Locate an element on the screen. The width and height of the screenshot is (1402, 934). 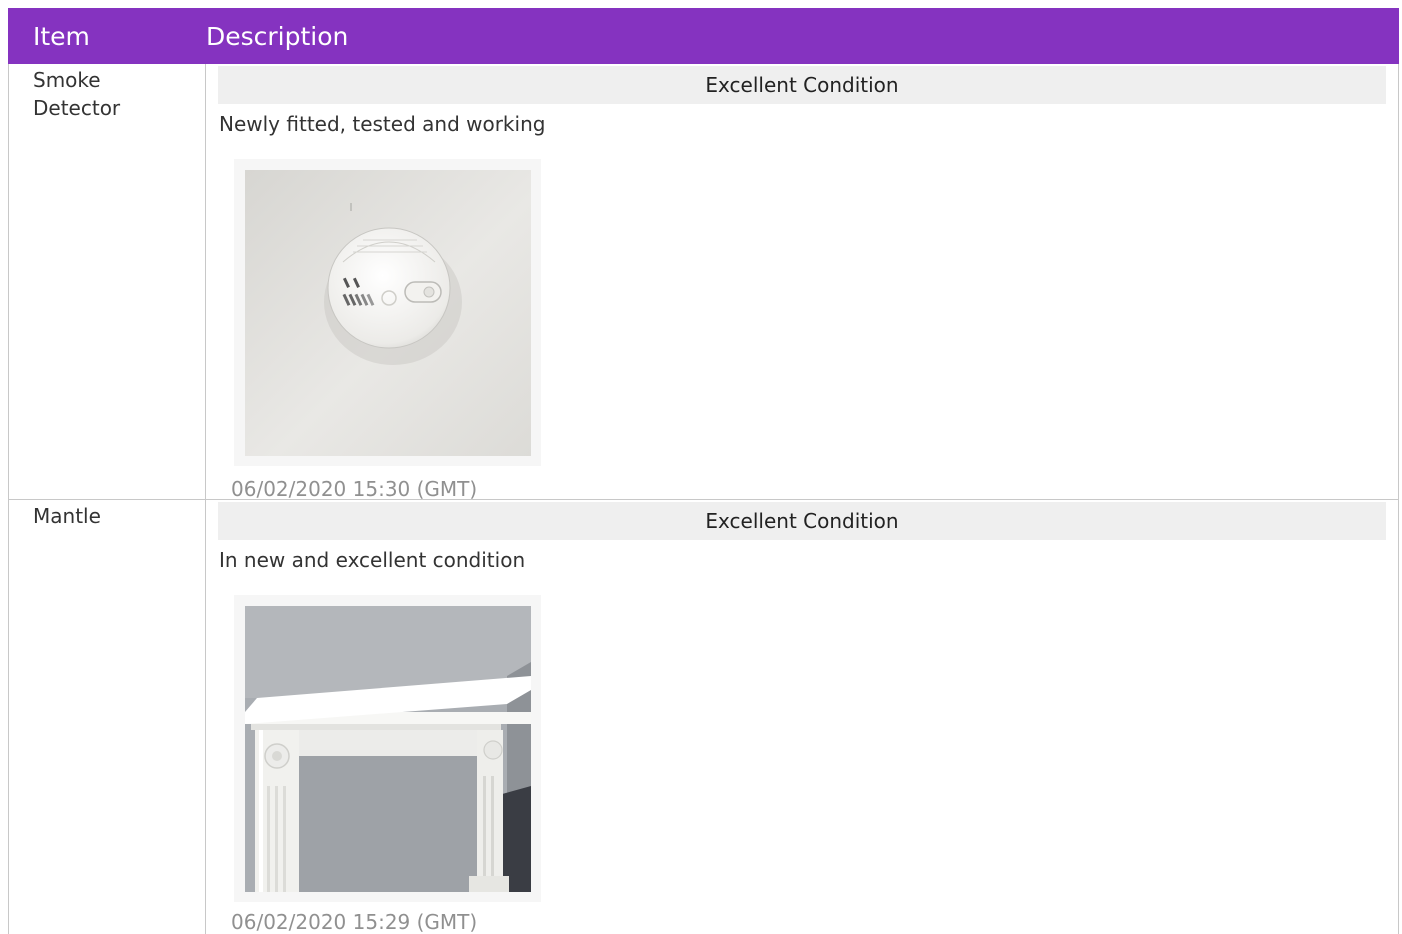
table-header: Item Description is located at coordinates (703, 36).